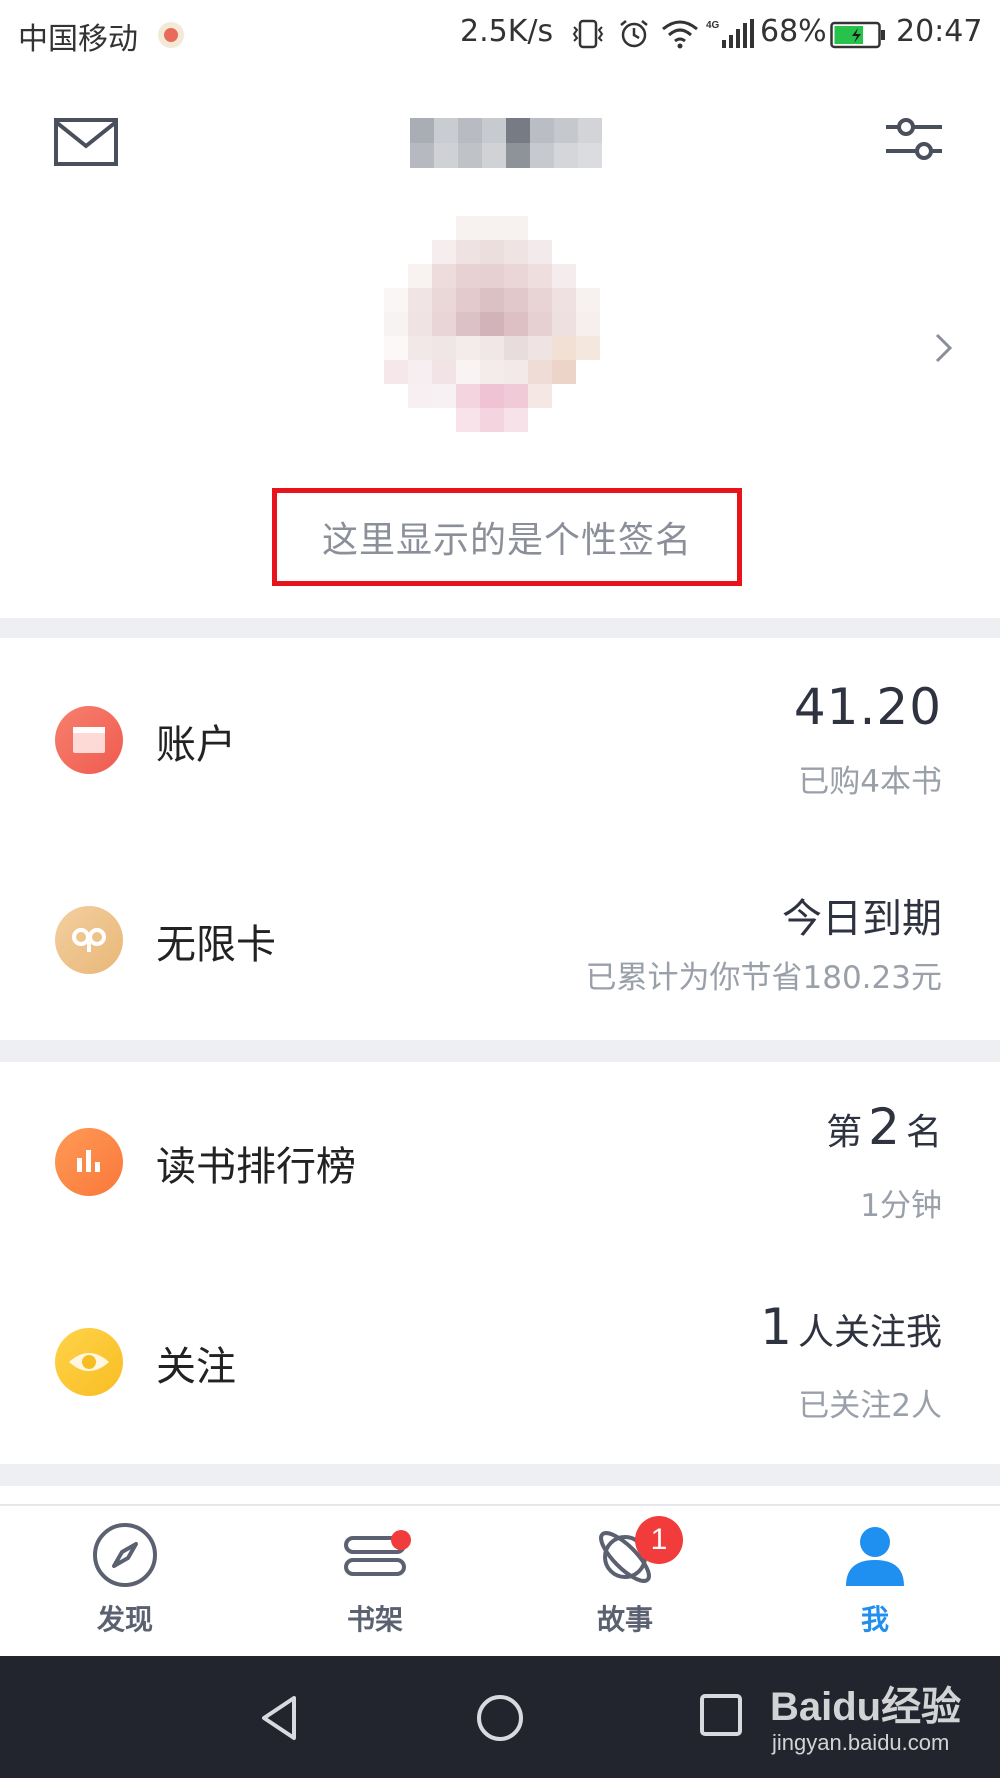 This screenshot has height=1778, width=1000. I want to click on mail-icon, so click(86, 142).